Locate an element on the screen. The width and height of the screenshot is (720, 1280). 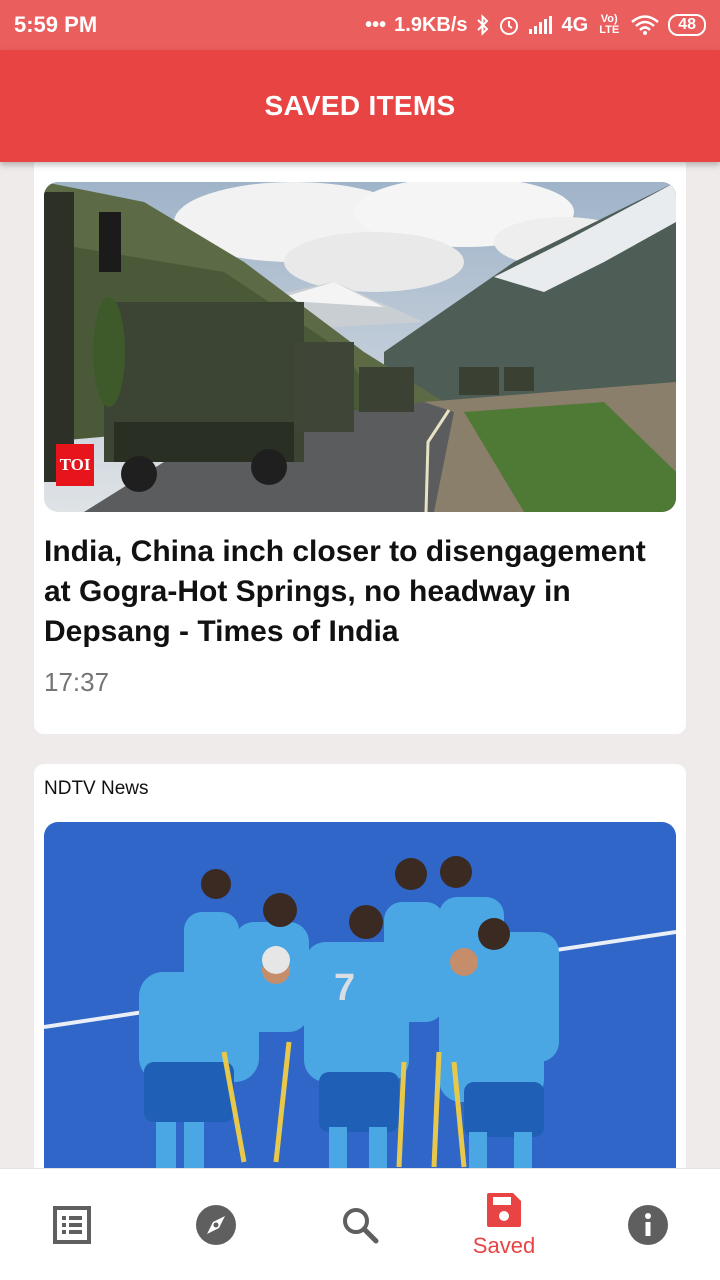
nav-item-info is located at coordinates (648, 1224).